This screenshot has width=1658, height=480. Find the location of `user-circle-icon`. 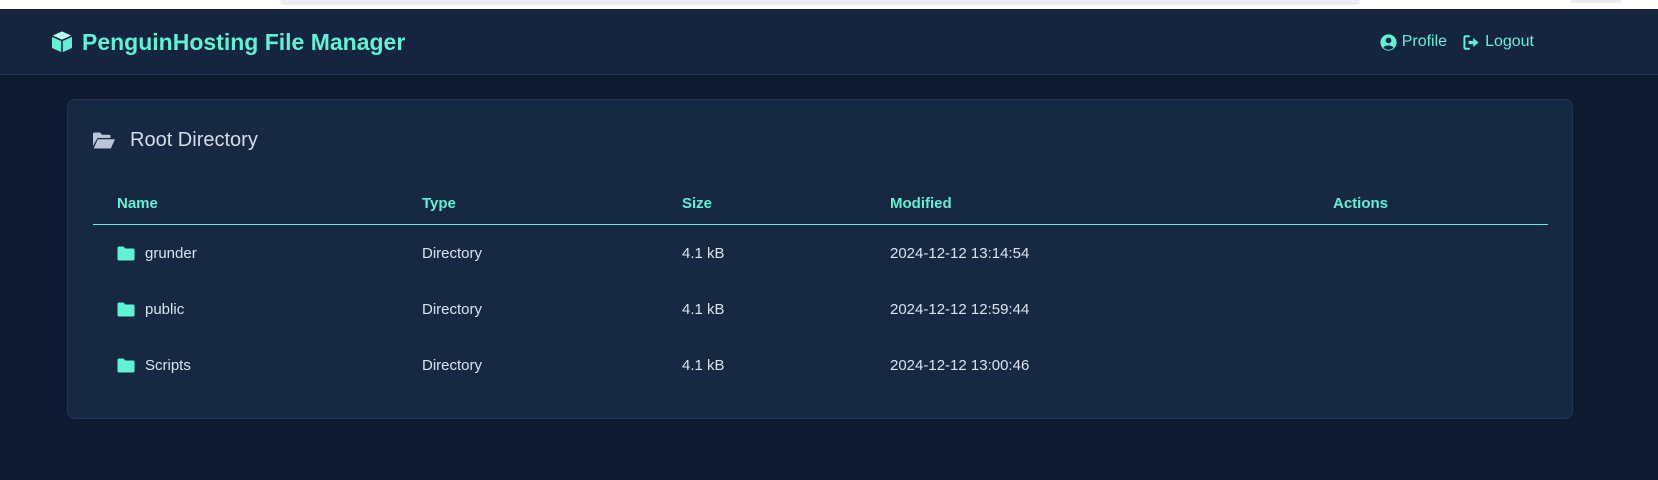

user-circle-icon is located at coordinates (1388, 42).